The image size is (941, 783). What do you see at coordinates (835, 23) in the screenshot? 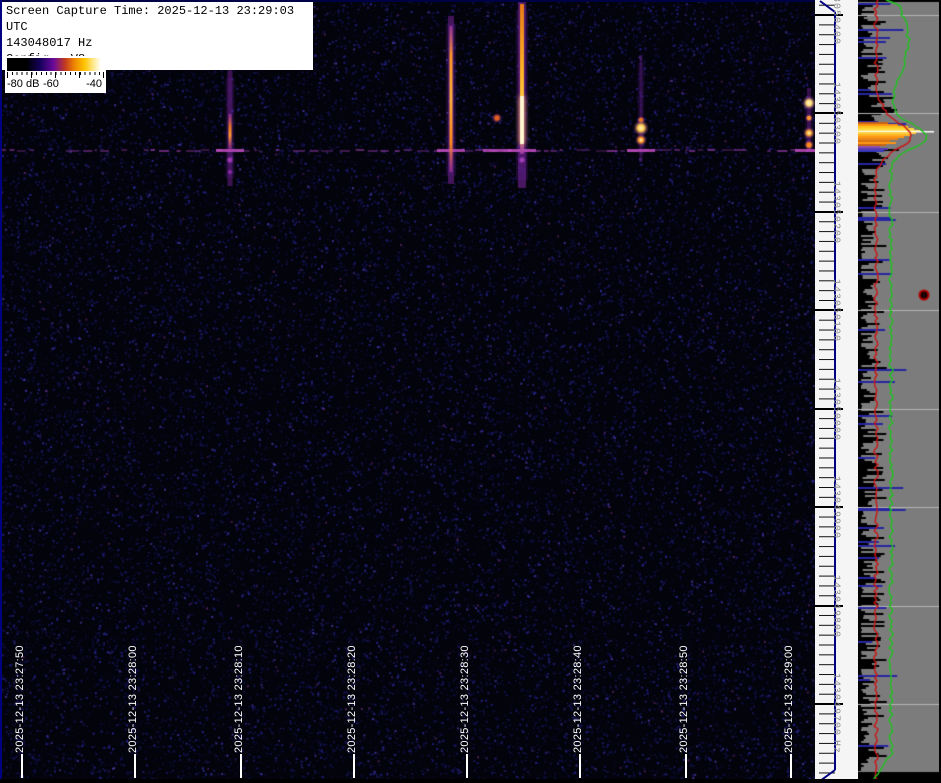
I see `freq-label: 143050400` at bounding box center [835, 23].